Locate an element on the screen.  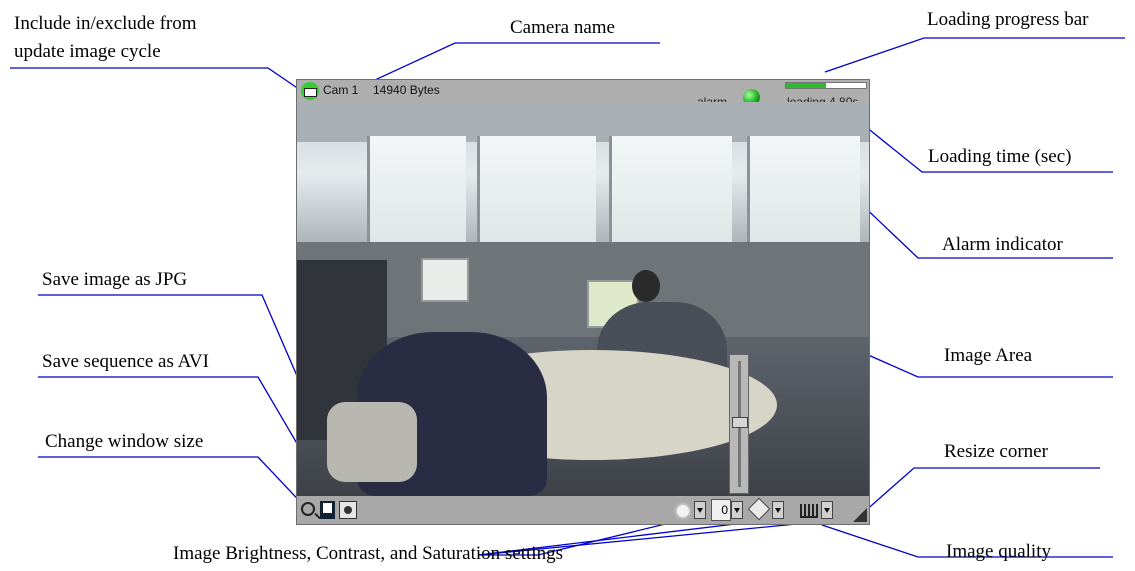
saturation-icon is located at coordinates (759, 509).